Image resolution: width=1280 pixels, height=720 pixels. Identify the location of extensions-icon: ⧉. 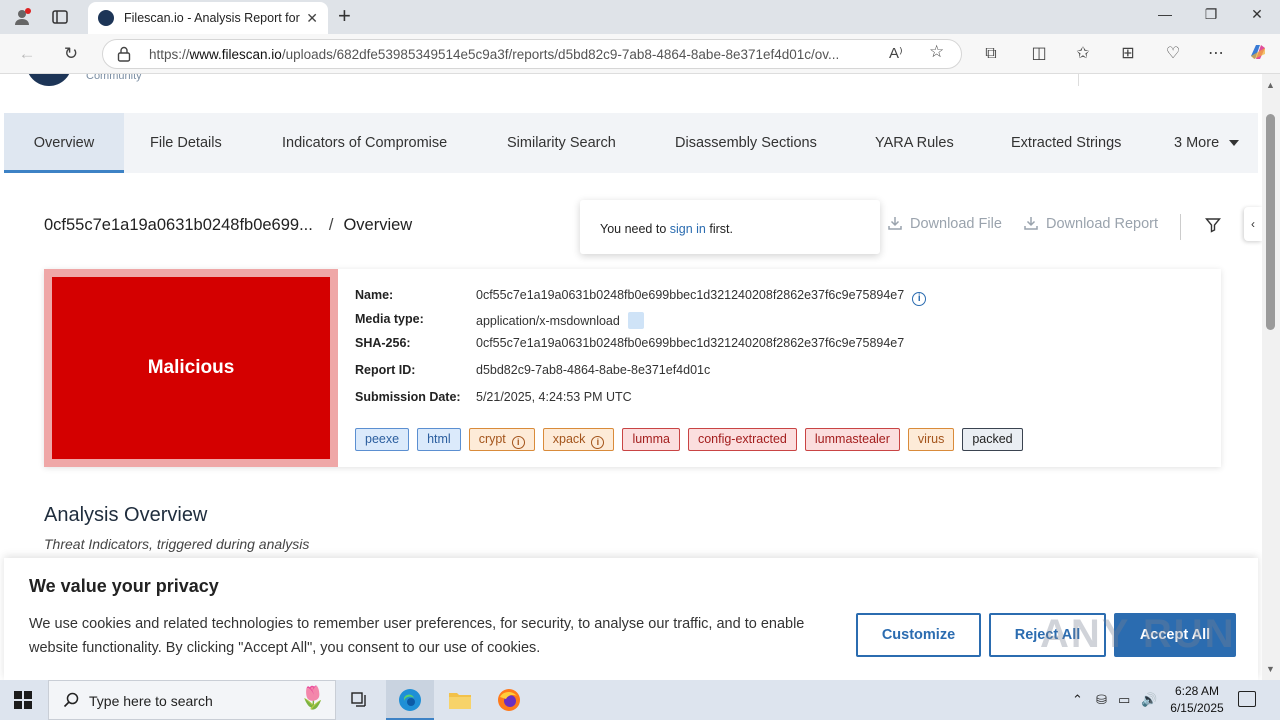
(991, 54).